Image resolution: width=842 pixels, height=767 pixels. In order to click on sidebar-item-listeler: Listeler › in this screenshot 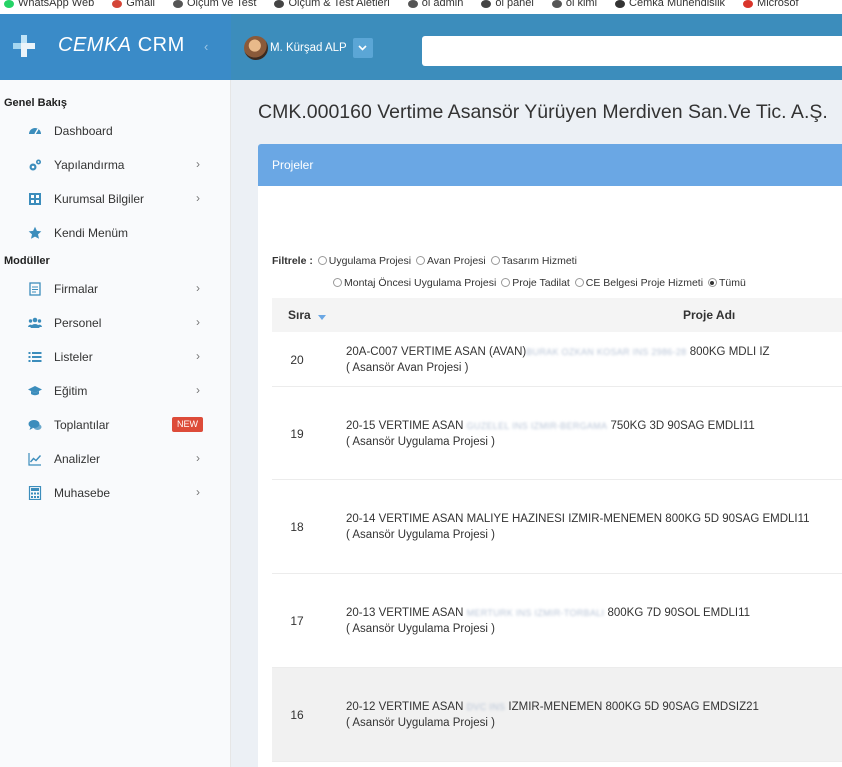, I will do `click(115, 357)`.